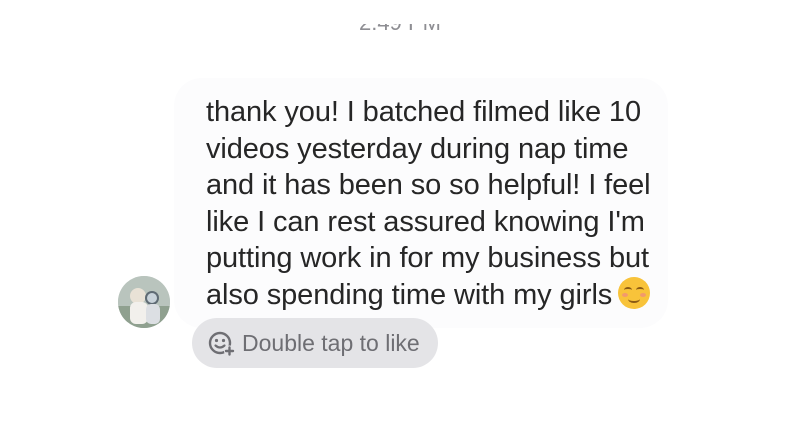 The image size is (800, 434). Describe the element at coordinates (221, 344) in the screenshot. I see `add-reaction-icon` at that location.